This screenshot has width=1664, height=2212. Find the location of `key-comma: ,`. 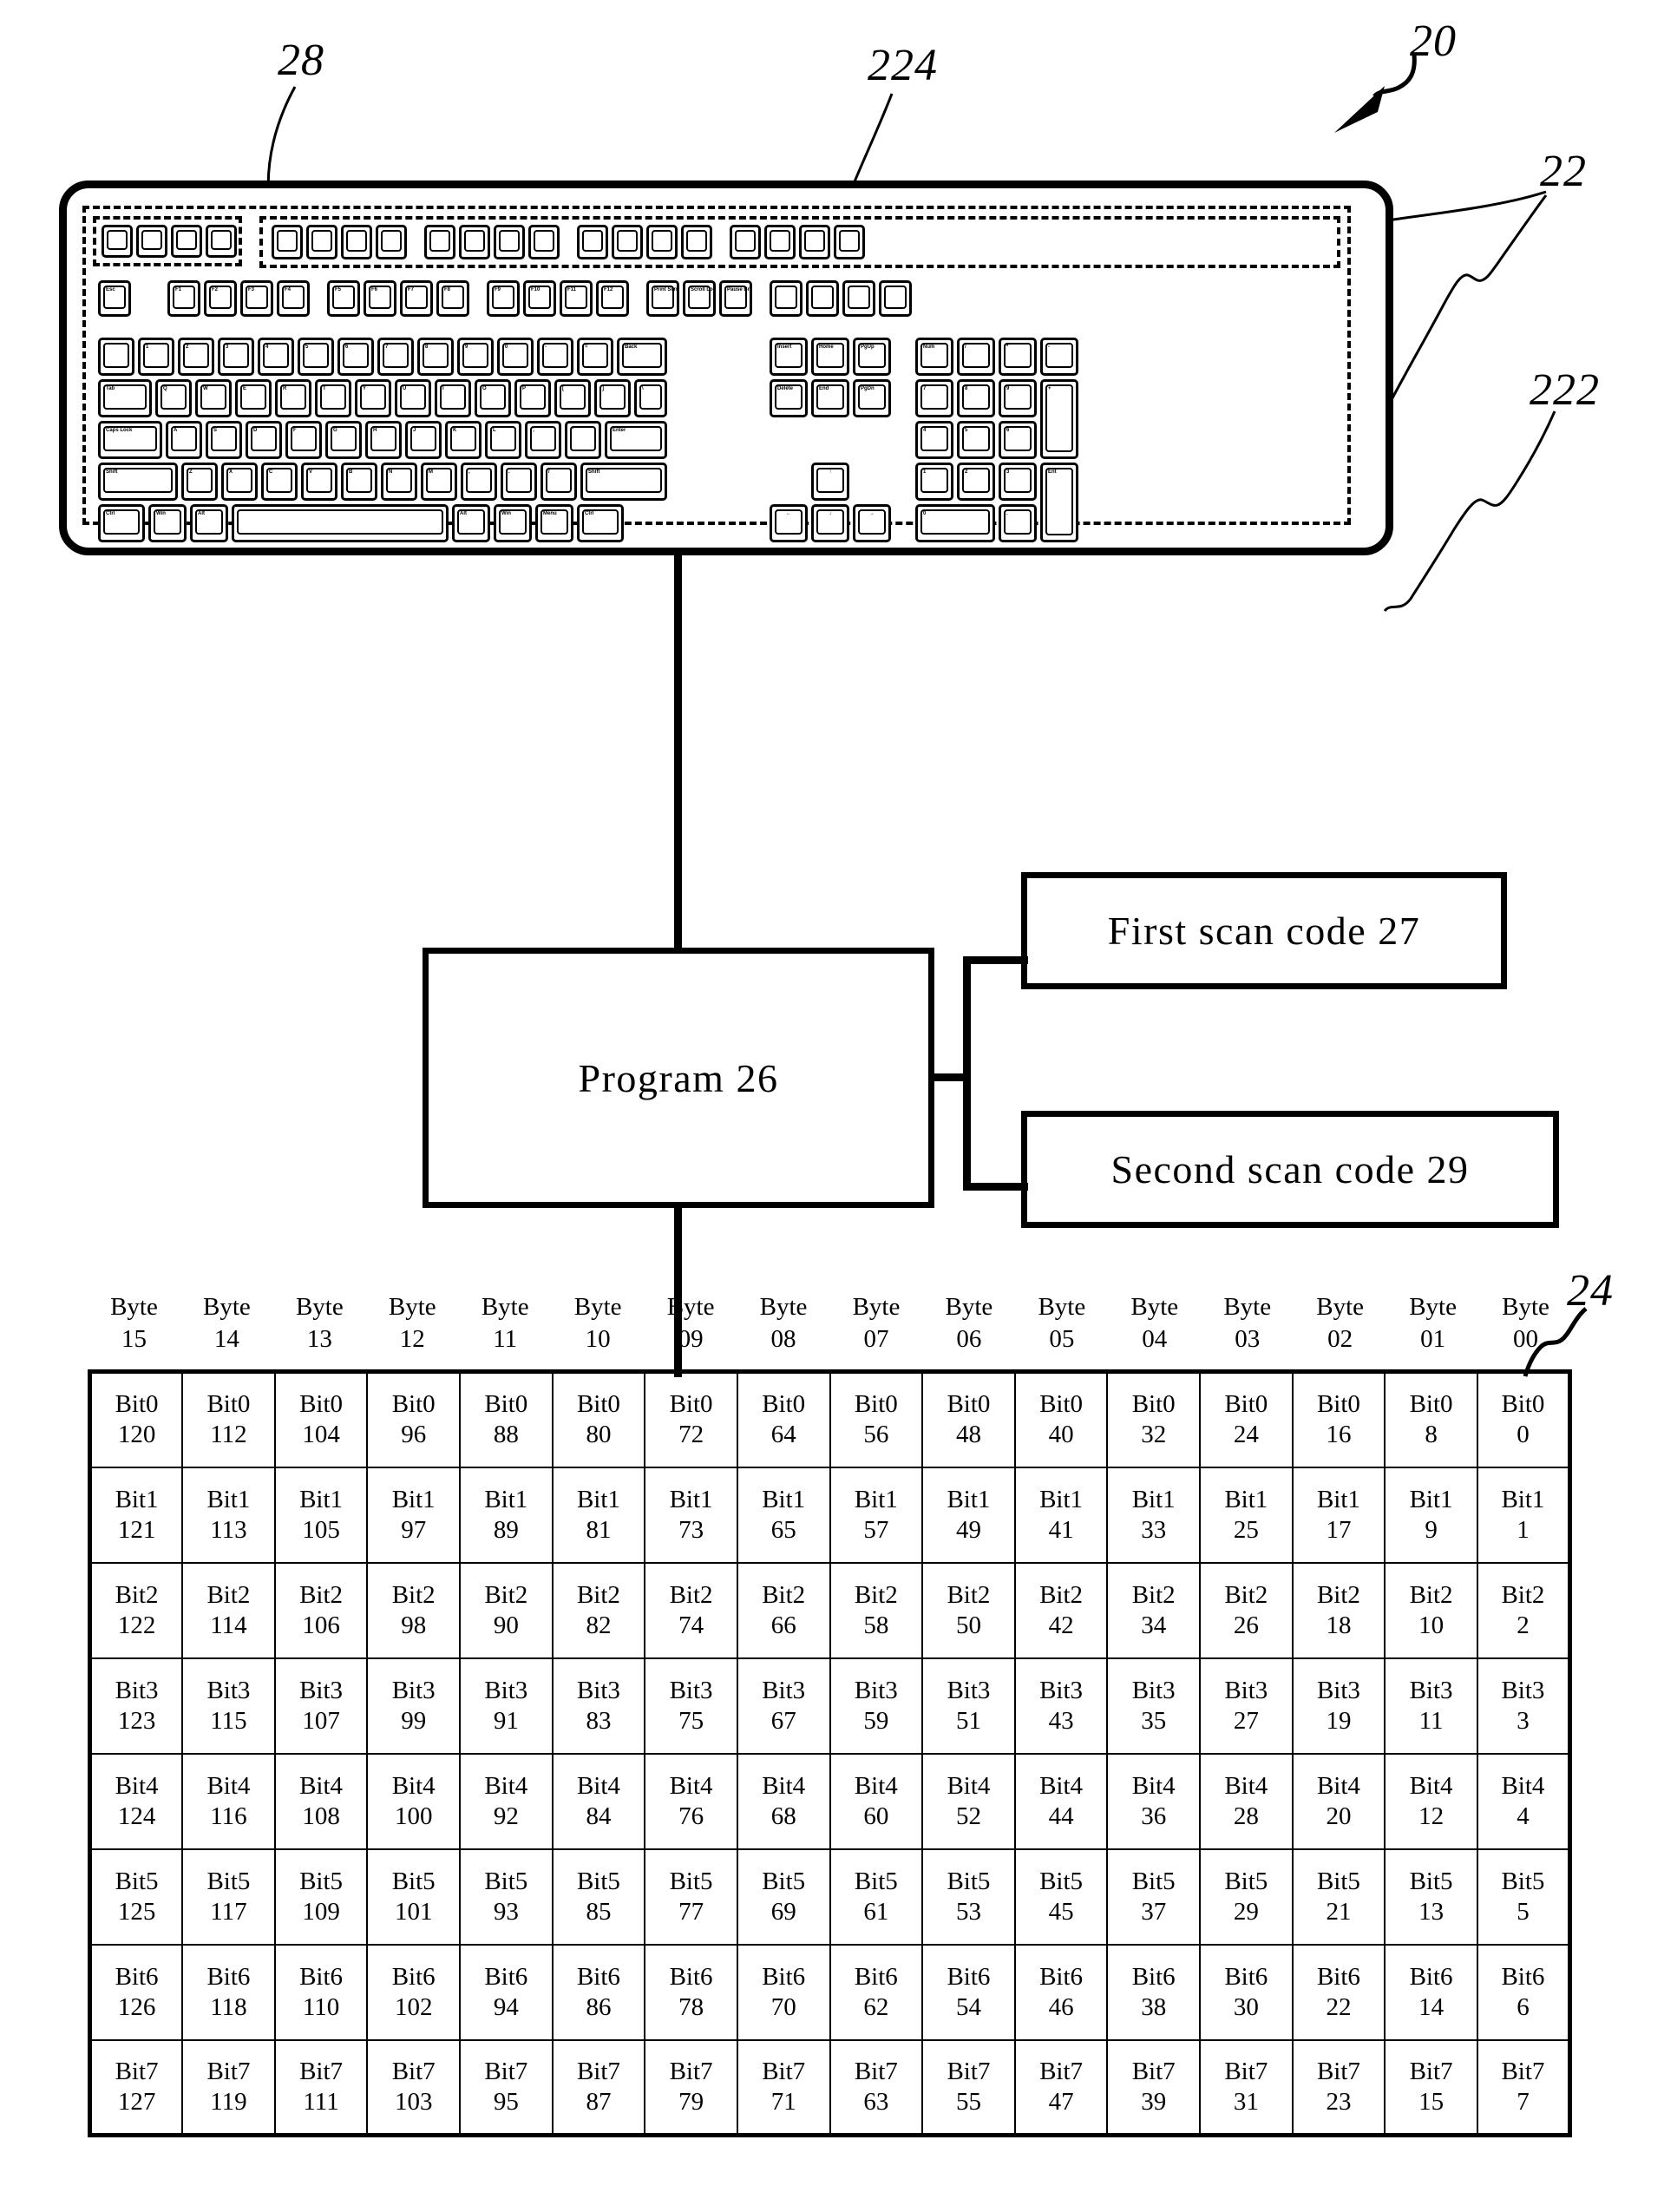

key-comma: , is located at coordinates (479, 482).